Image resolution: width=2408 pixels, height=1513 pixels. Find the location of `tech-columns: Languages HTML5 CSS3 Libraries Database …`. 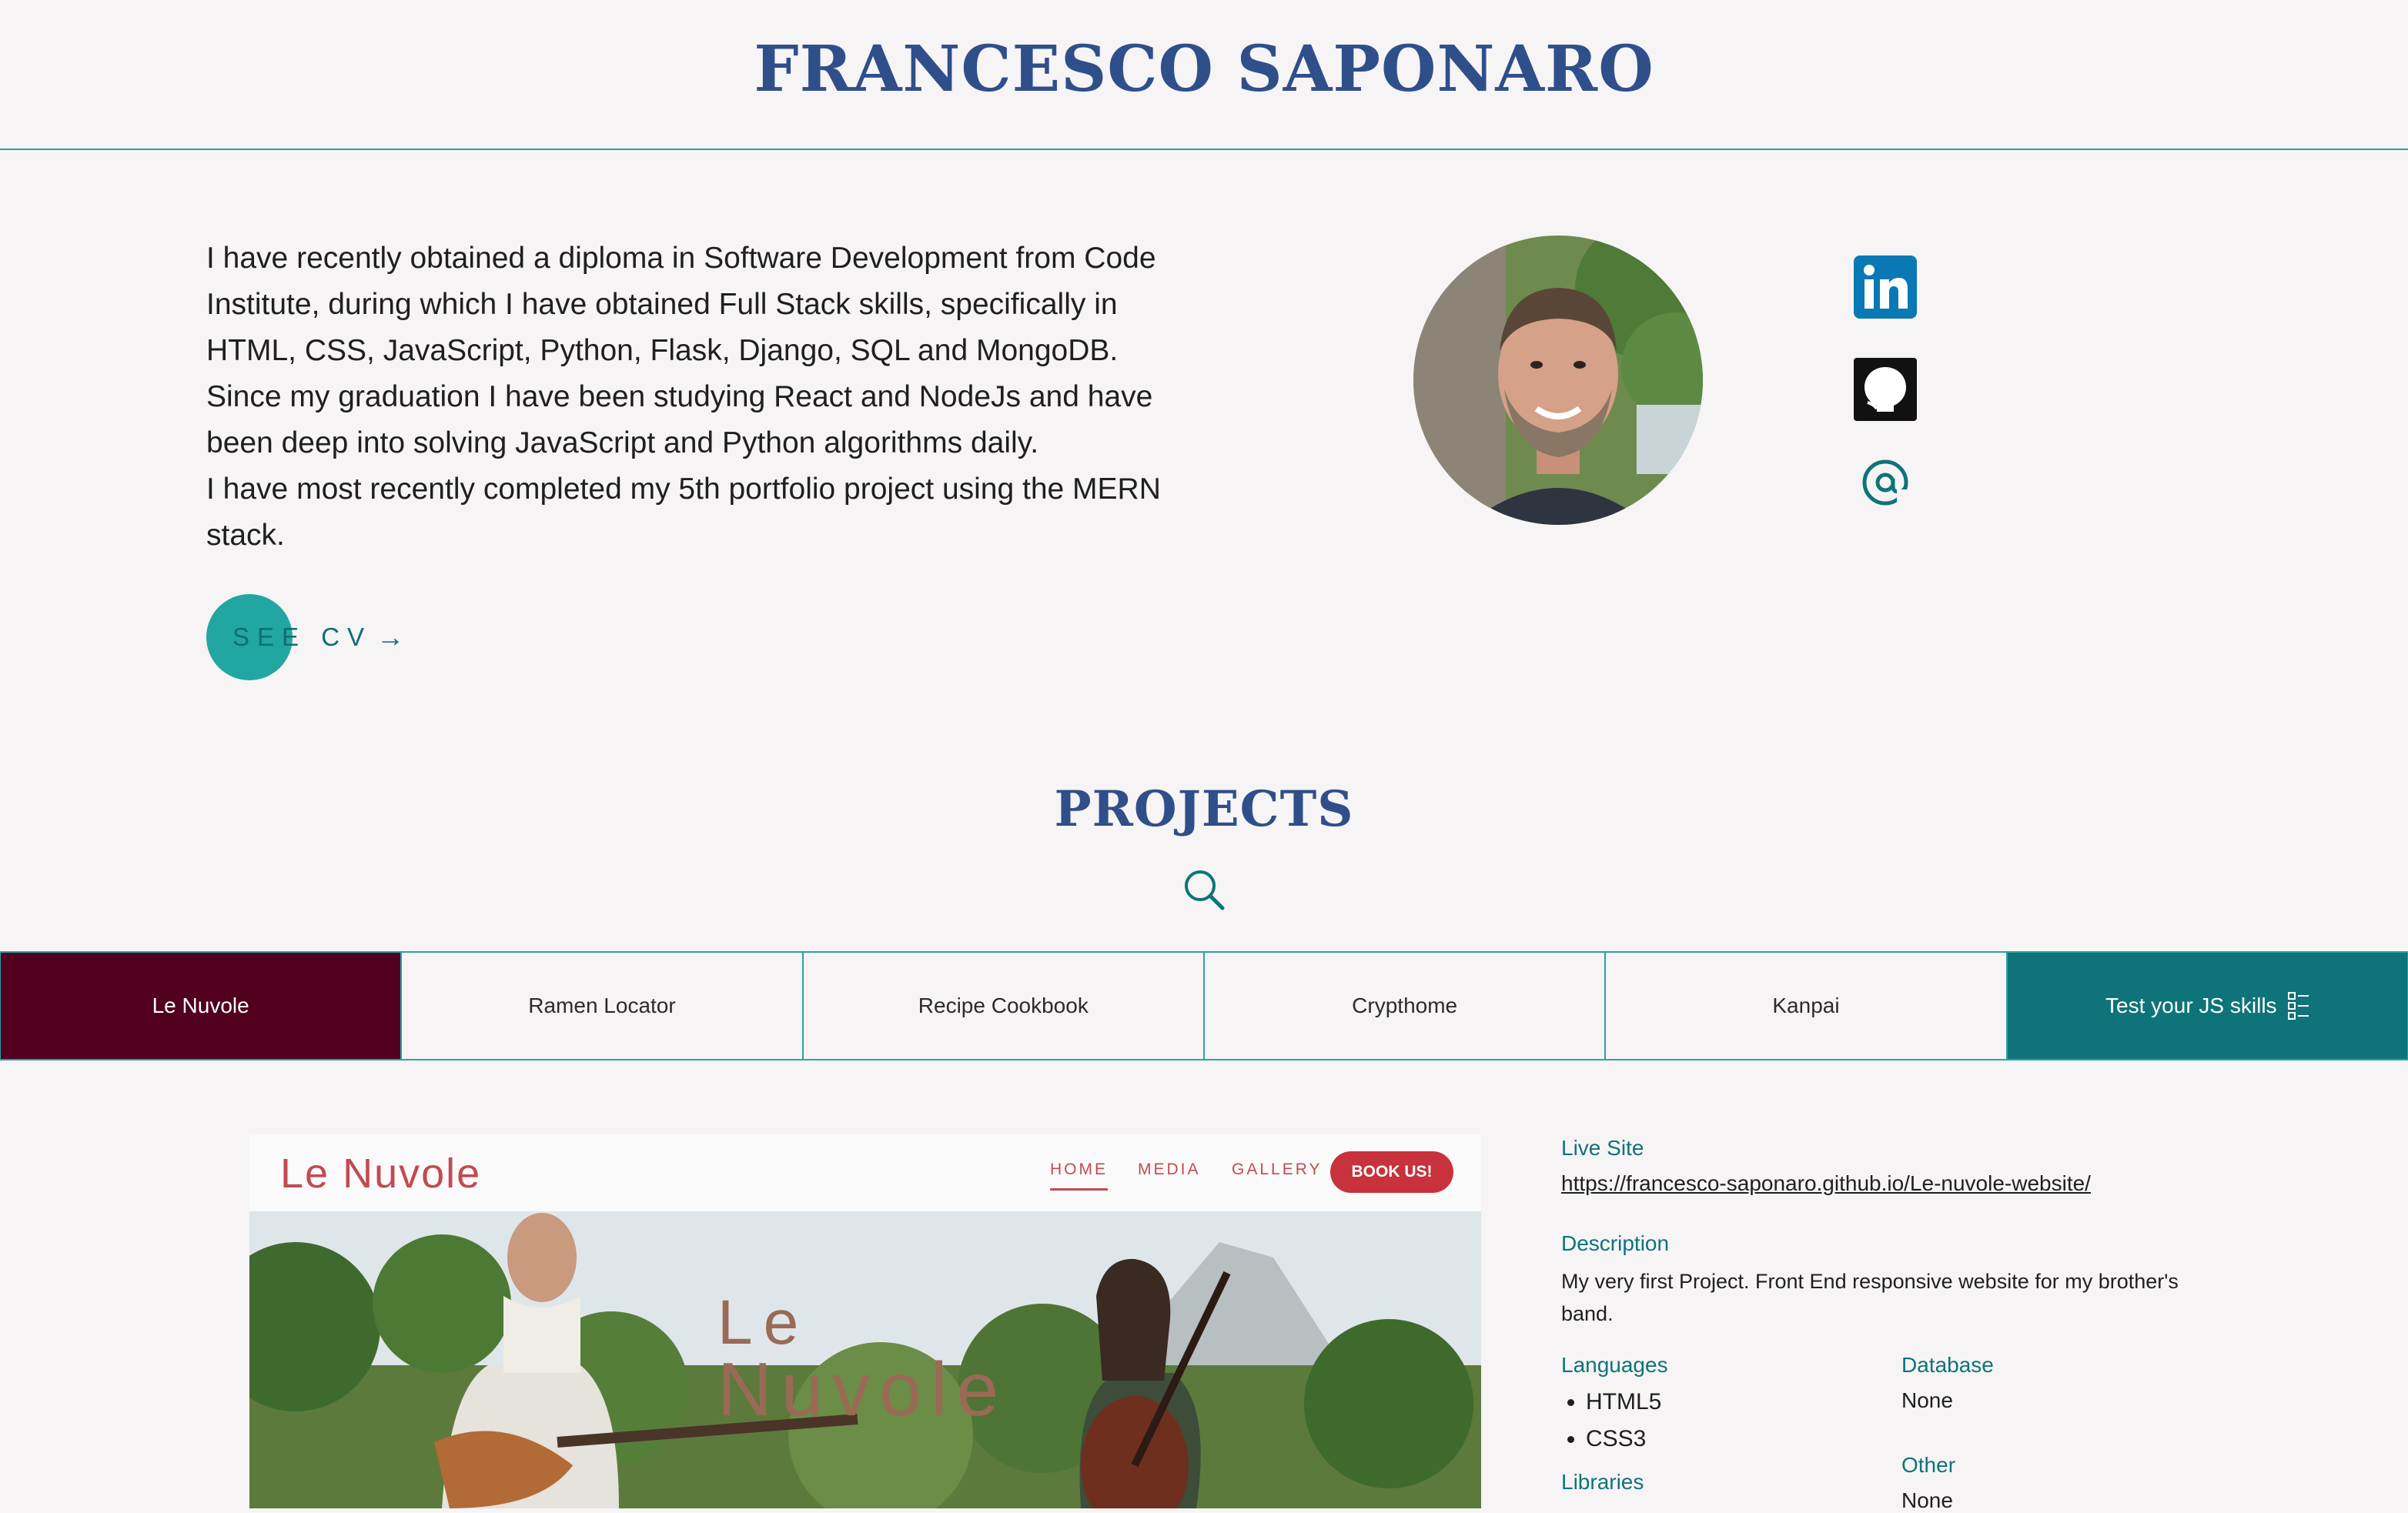

tech-columns: Languages HTML5 CSS3 Libraries Database … is located at coordinates (1892, 1433).